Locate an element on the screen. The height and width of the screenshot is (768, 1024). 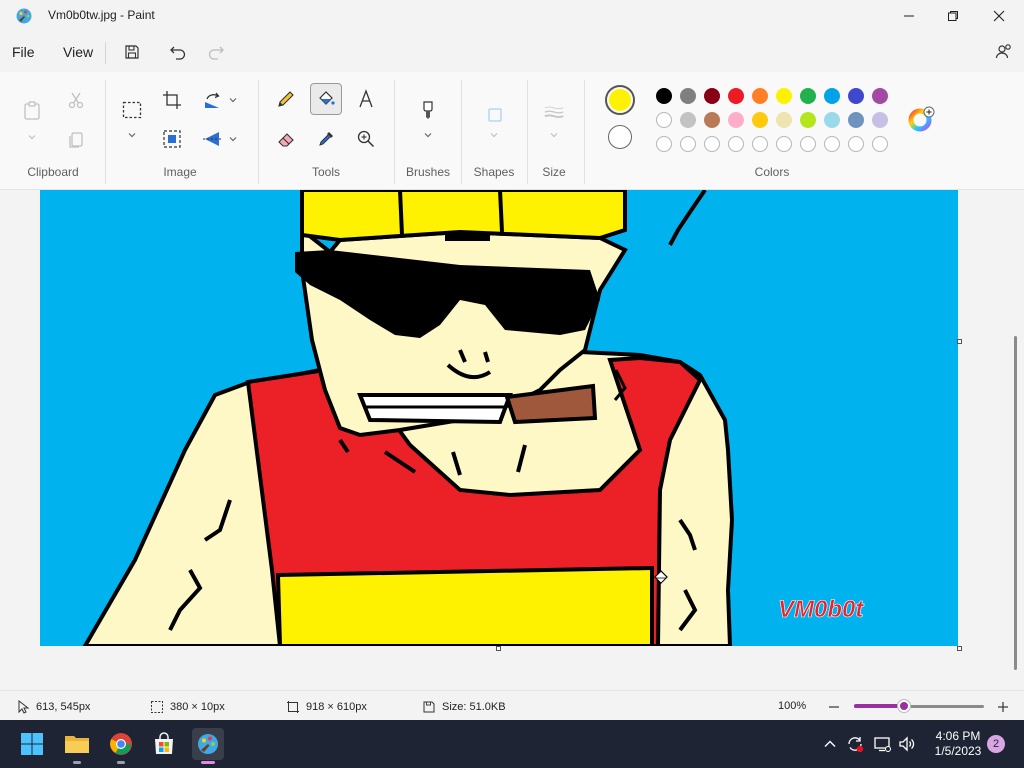
zoom-magnifier-icon is located at coordinates (366, 139).